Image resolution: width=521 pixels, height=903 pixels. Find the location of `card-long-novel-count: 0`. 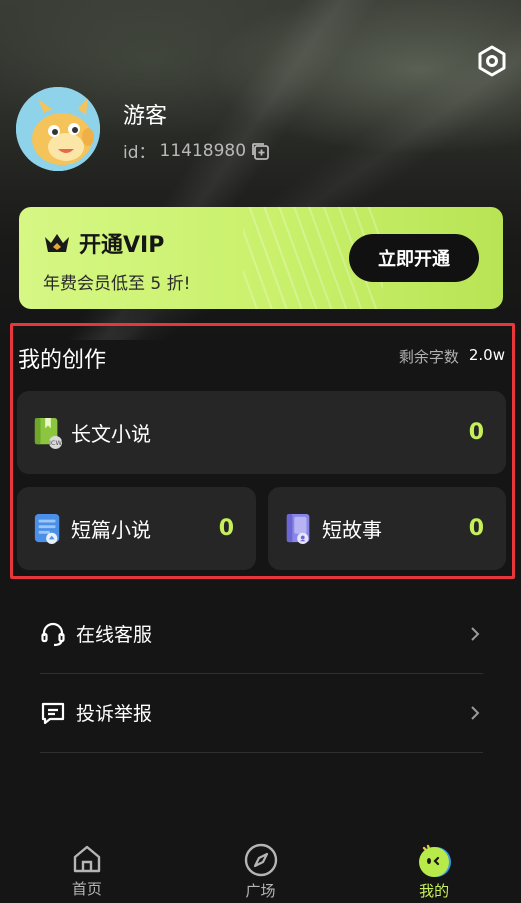

card-long-novel-count: 0 is located at coordinates (476, 432).